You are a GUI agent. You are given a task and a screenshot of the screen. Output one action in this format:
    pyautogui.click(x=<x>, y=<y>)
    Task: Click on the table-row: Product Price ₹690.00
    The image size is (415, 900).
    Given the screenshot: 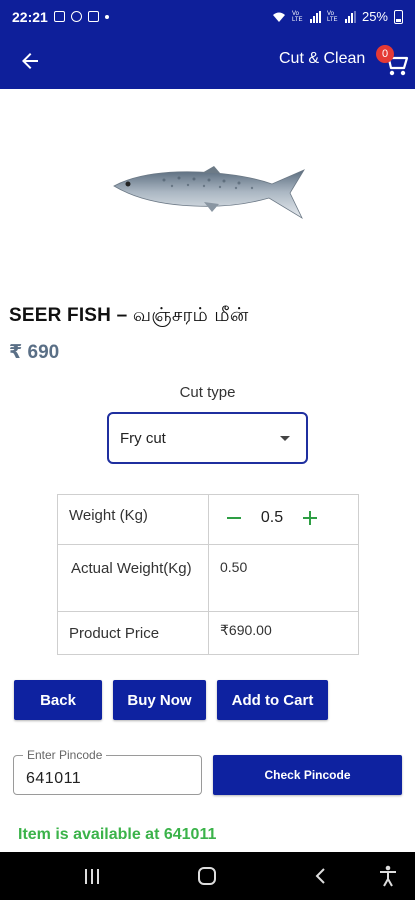 What is the action you would take?
    pyautogui.click(x=208, y=633)
    